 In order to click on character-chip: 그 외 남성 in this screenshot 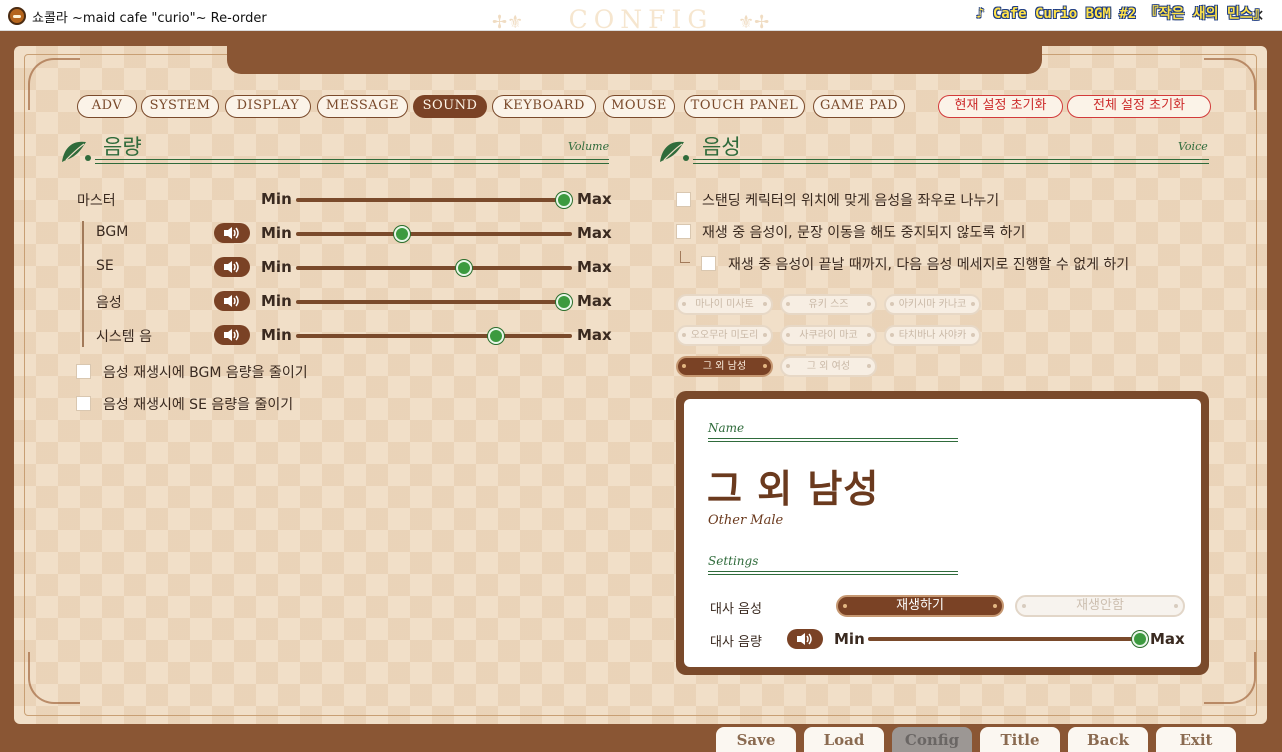, I will do `click(724, 366)`.